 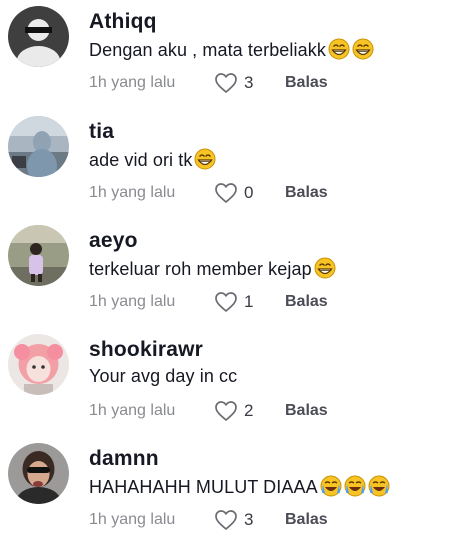 I want to click on comment-username: tia, so click(x=101, y=132).